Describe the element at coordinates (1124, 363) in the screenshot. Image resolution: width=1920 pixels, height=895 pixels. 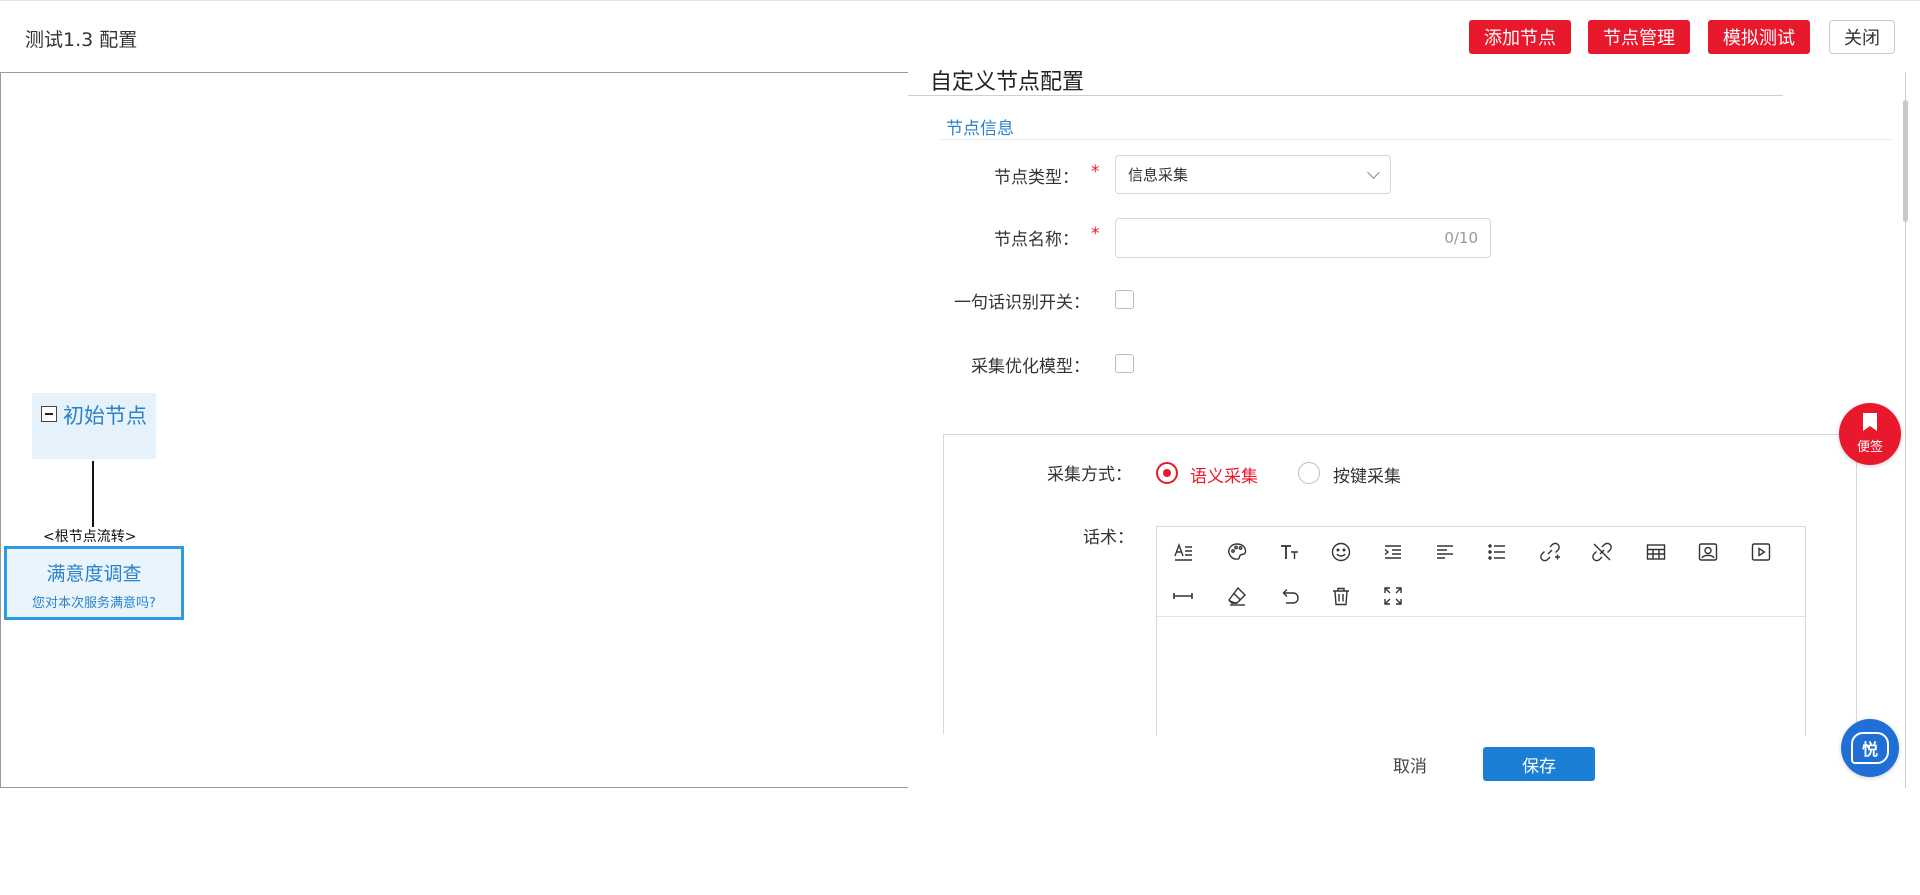
I see `optimize-model-checkbox` at that location.